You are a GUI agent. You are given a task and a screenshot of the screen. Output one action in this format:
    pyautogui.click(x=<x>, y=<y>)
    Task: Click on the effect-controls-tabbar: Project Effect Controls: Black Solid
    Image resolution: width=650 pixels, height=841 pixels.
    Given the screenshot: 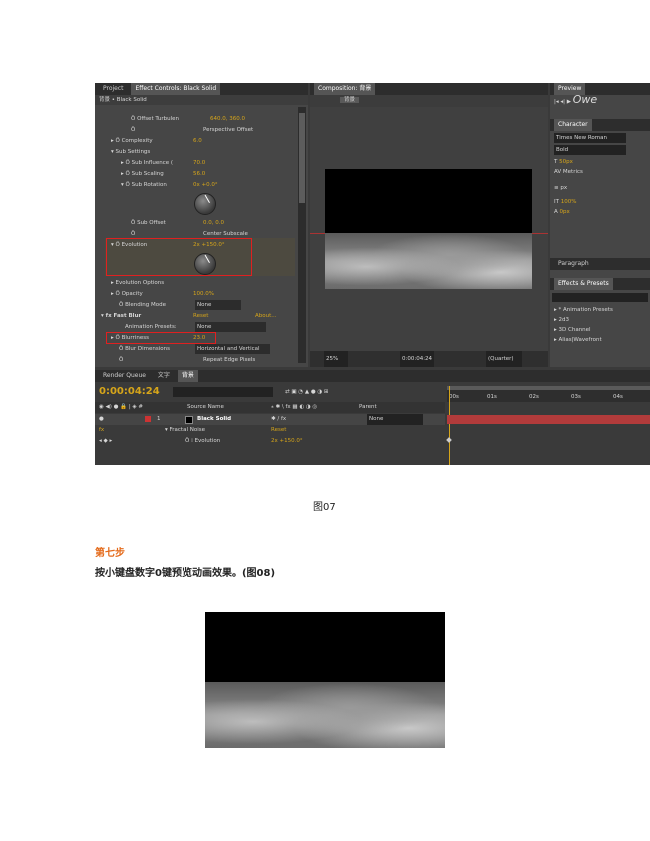 What is the action you would take?
    pyautogui.click(x=201, y=89)
    